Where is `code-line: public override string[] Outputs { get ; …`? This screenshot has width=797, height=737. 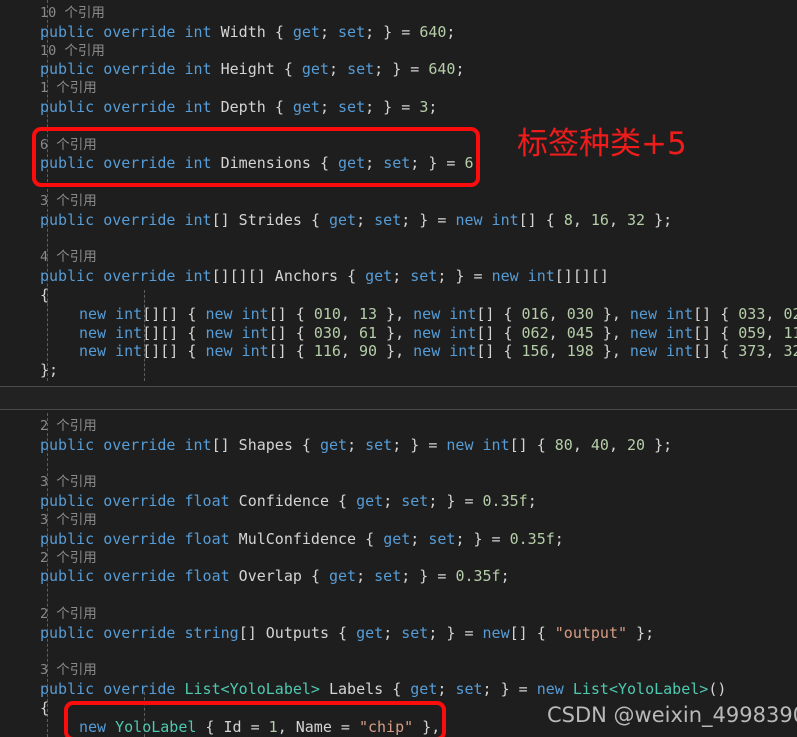 code-line: public override string[] Outputs { get ; … is located at coordinates (347, 633).